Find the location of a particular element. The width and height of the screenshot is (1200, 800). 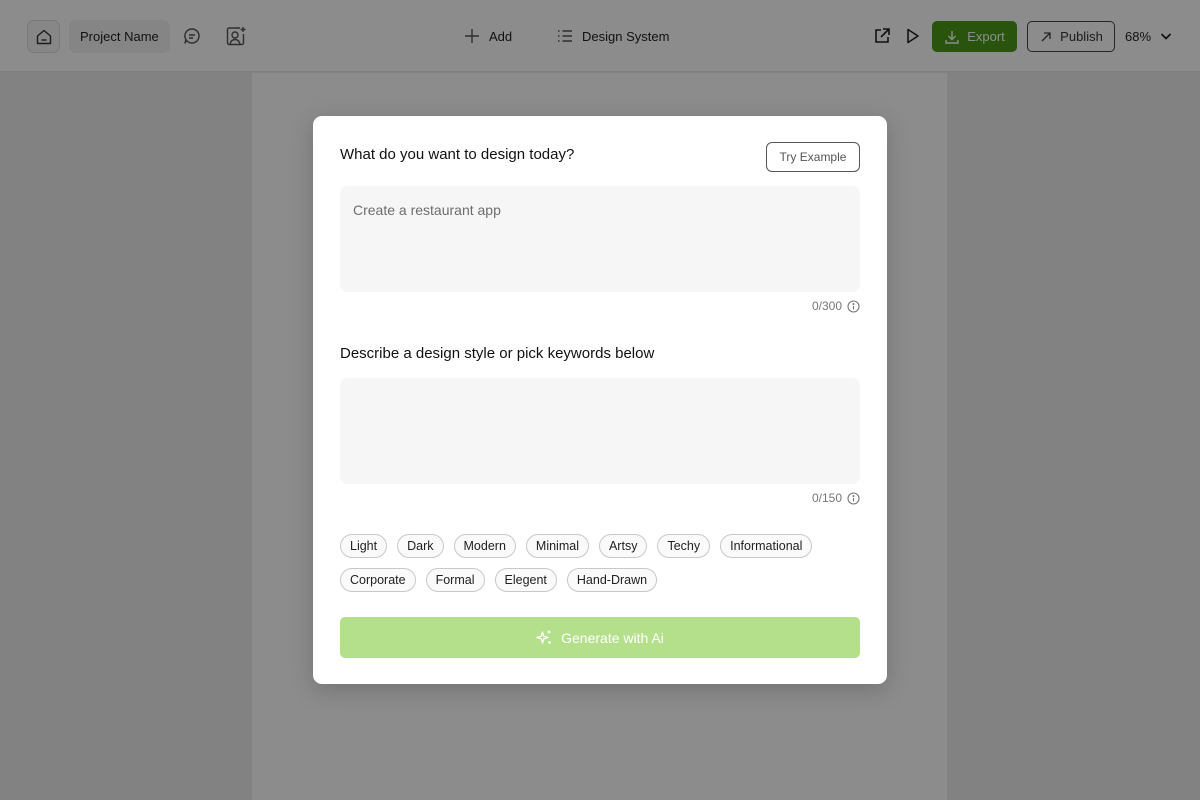

keyword-chip-corporate: Corporate is located at coordinates (378, 580).